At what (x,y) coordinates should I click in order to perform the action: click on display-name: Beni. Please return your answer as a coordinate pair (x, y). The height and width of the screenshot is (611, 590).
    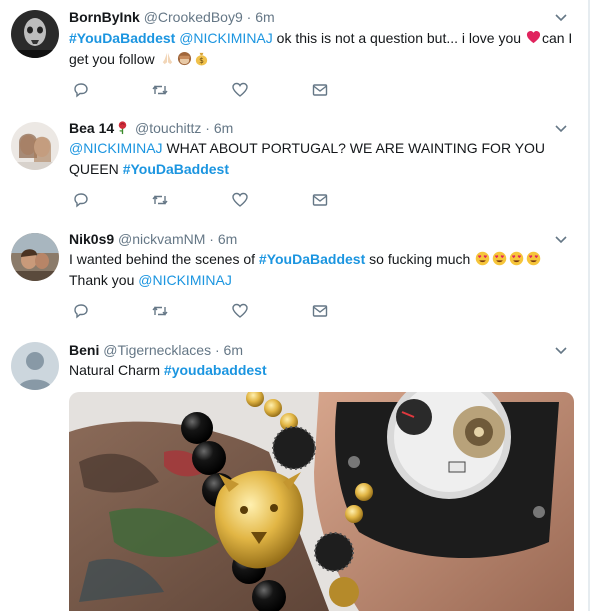
    Looking at the image, I should click on (84, 350).